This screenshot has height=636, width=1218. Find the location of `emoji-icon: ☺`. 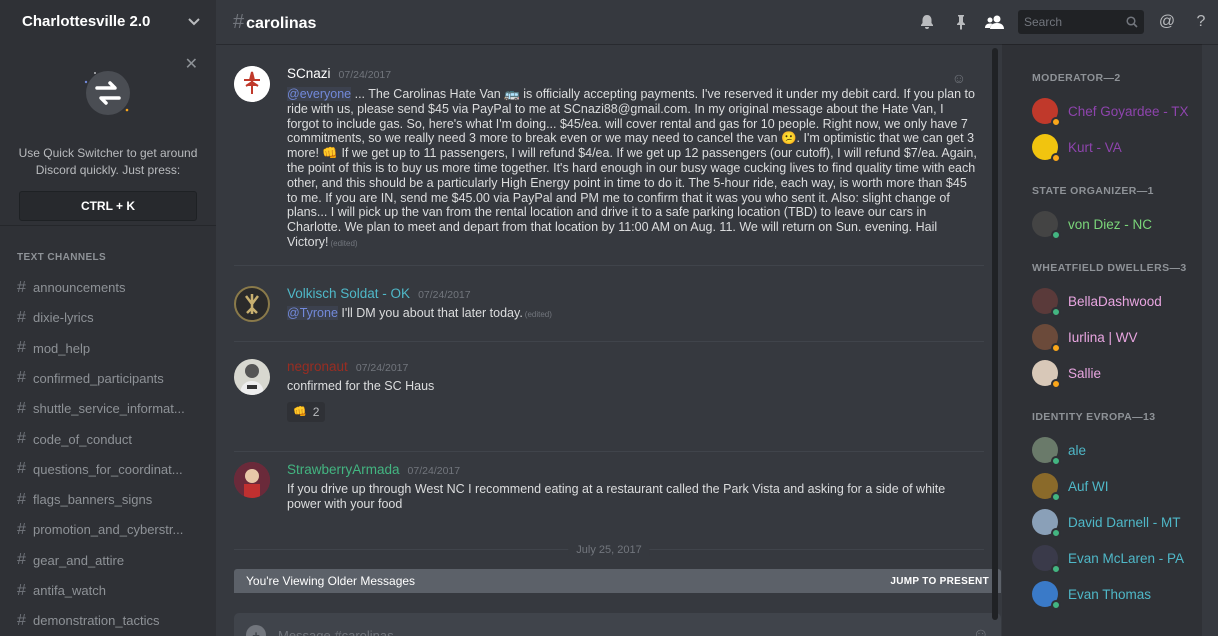

emoji-icon: ☺ is located at coordinates (981, 631).